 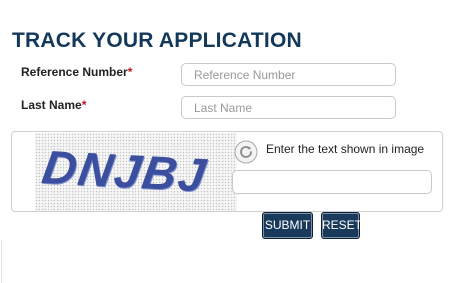 I want to click on submit-button: SUBMIT, so click(x=287, y=225).